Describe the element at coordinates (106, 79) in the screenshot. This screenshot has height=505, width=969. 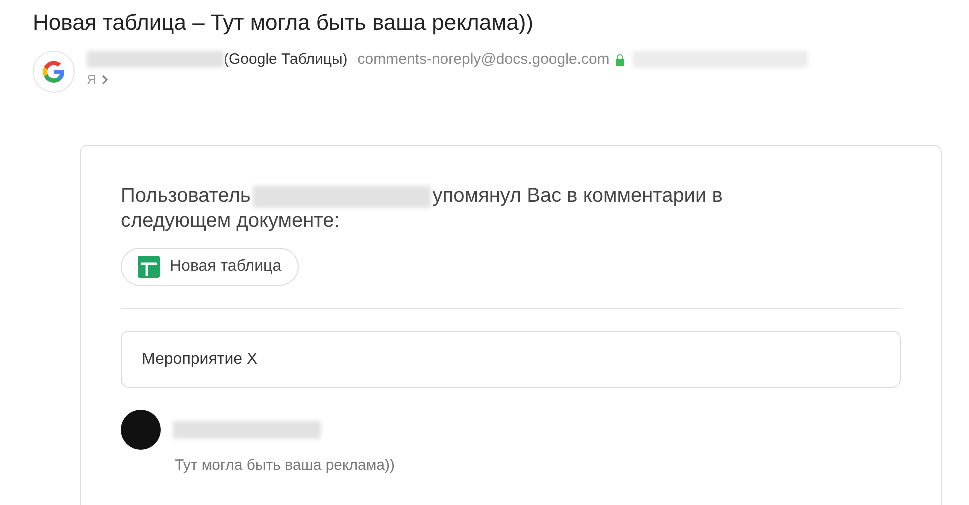
I see `chevron-right-icon` at that location.